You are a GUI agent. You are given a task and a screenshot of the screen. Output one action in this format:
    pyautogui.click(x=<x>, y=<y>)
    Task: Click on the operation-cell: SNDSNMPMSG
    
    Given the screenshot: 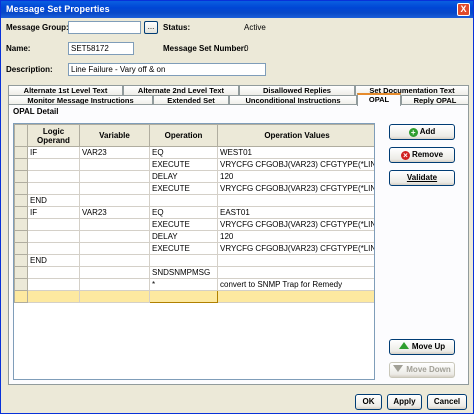 What is the action you would take?
    pyautogui.click(x=183, y=272)
    